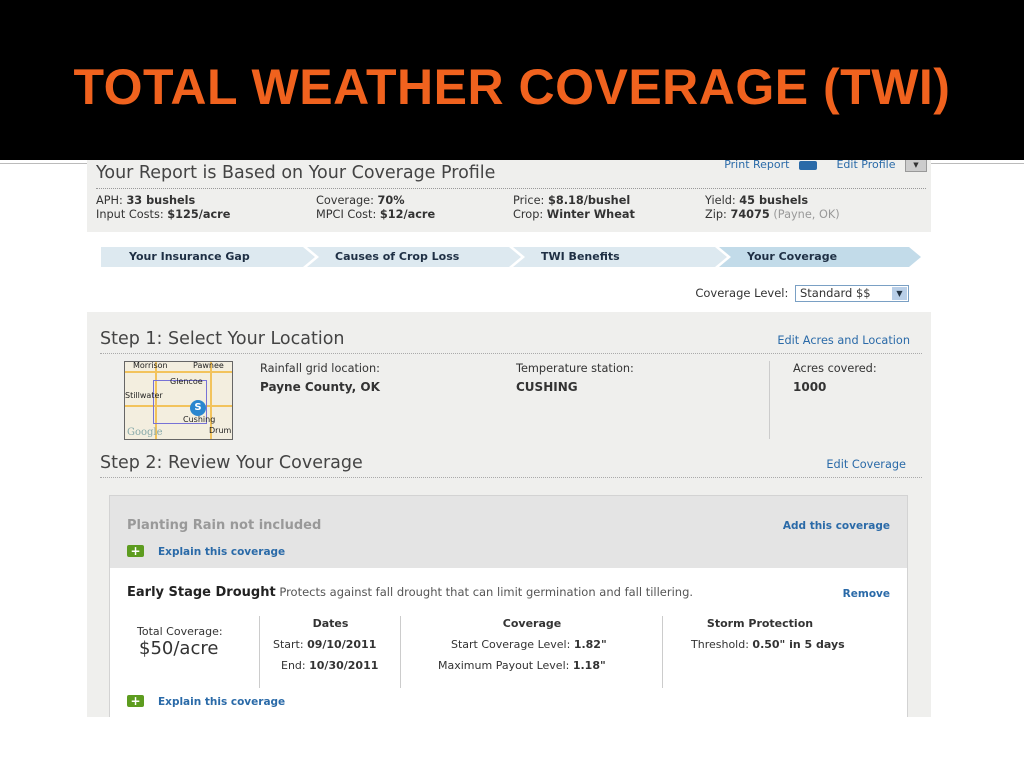 This screenshot has height=768, width=1024. I want to click on coverage-level-select: Standard $$ ▼, so click(852, 293).